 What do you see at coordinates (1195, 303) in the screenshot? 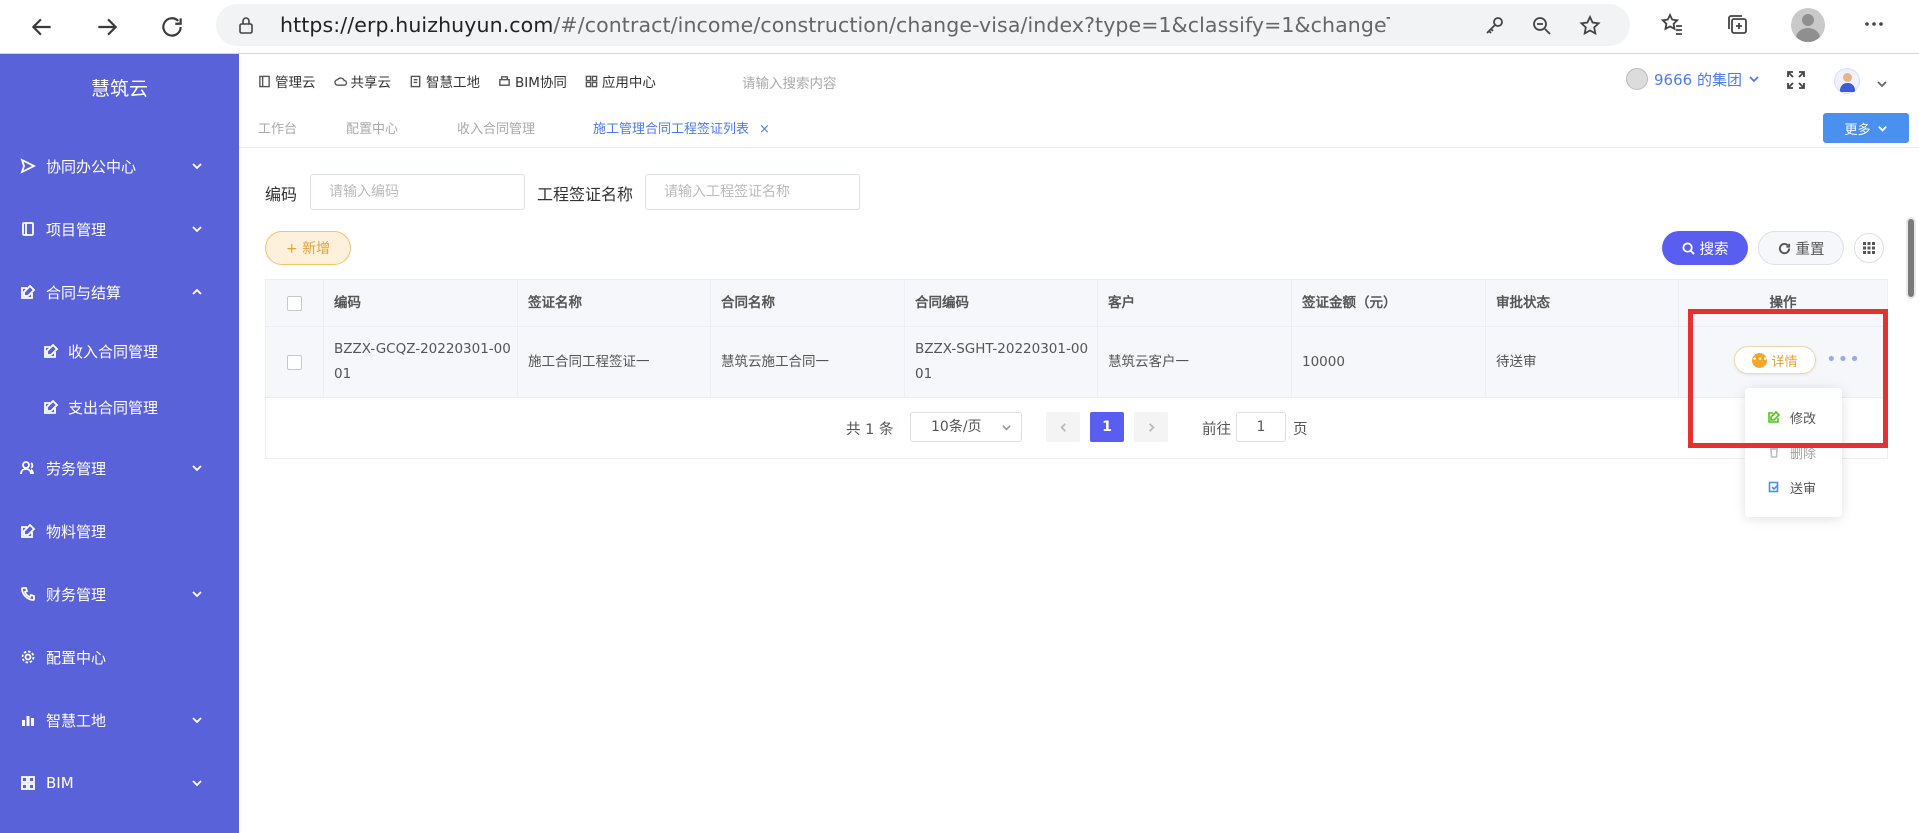
I see `column-header-customer: 客户` at bounding box center [1195, 303].